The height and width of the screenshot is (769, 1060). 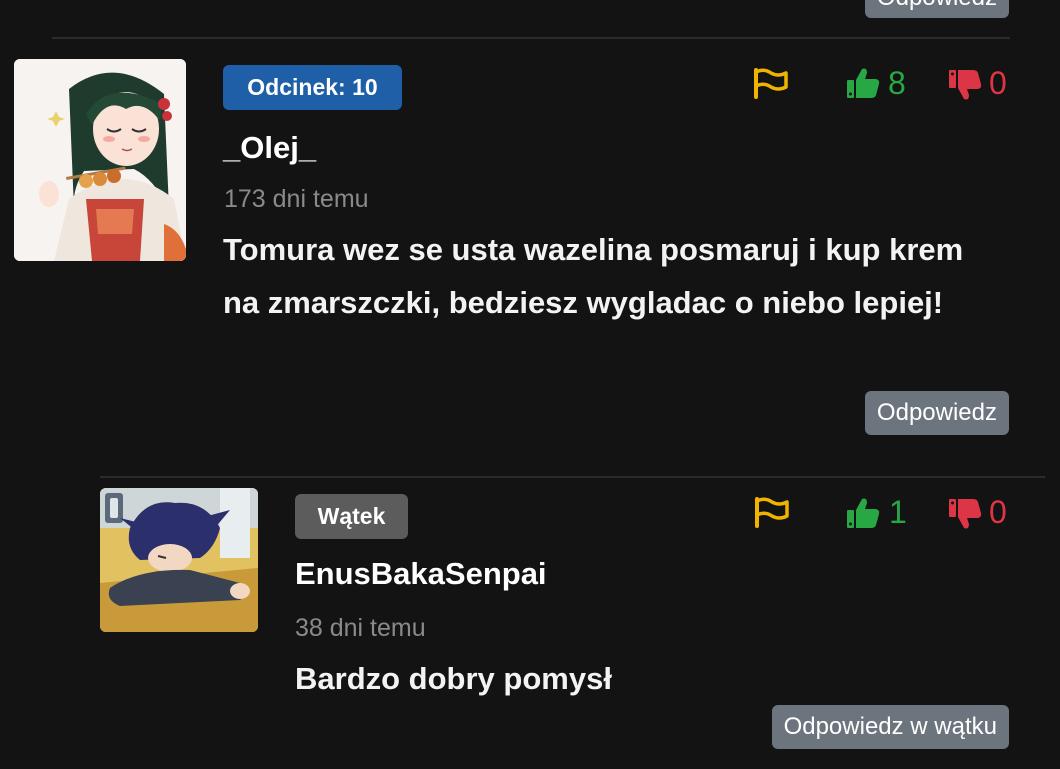 I want to click on like-count: 1, so click(x=898, y=512).